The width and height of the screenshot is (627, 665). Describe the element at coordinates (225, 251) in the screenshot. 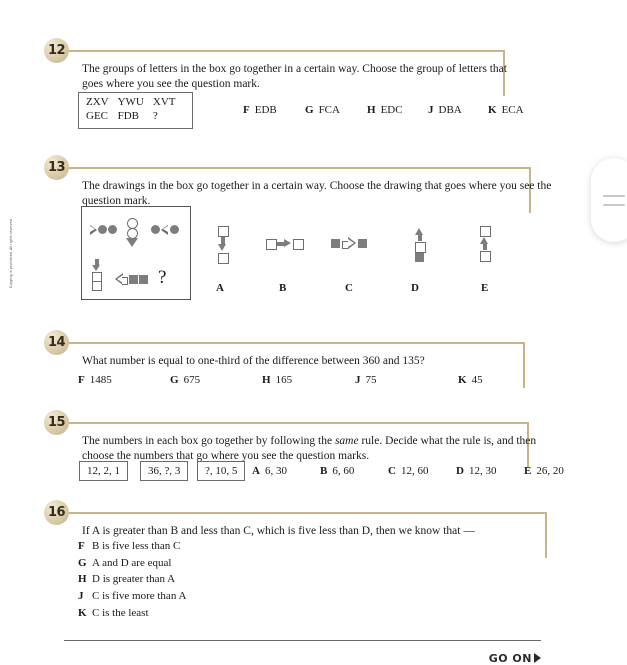

I see `choice-a` at that location.